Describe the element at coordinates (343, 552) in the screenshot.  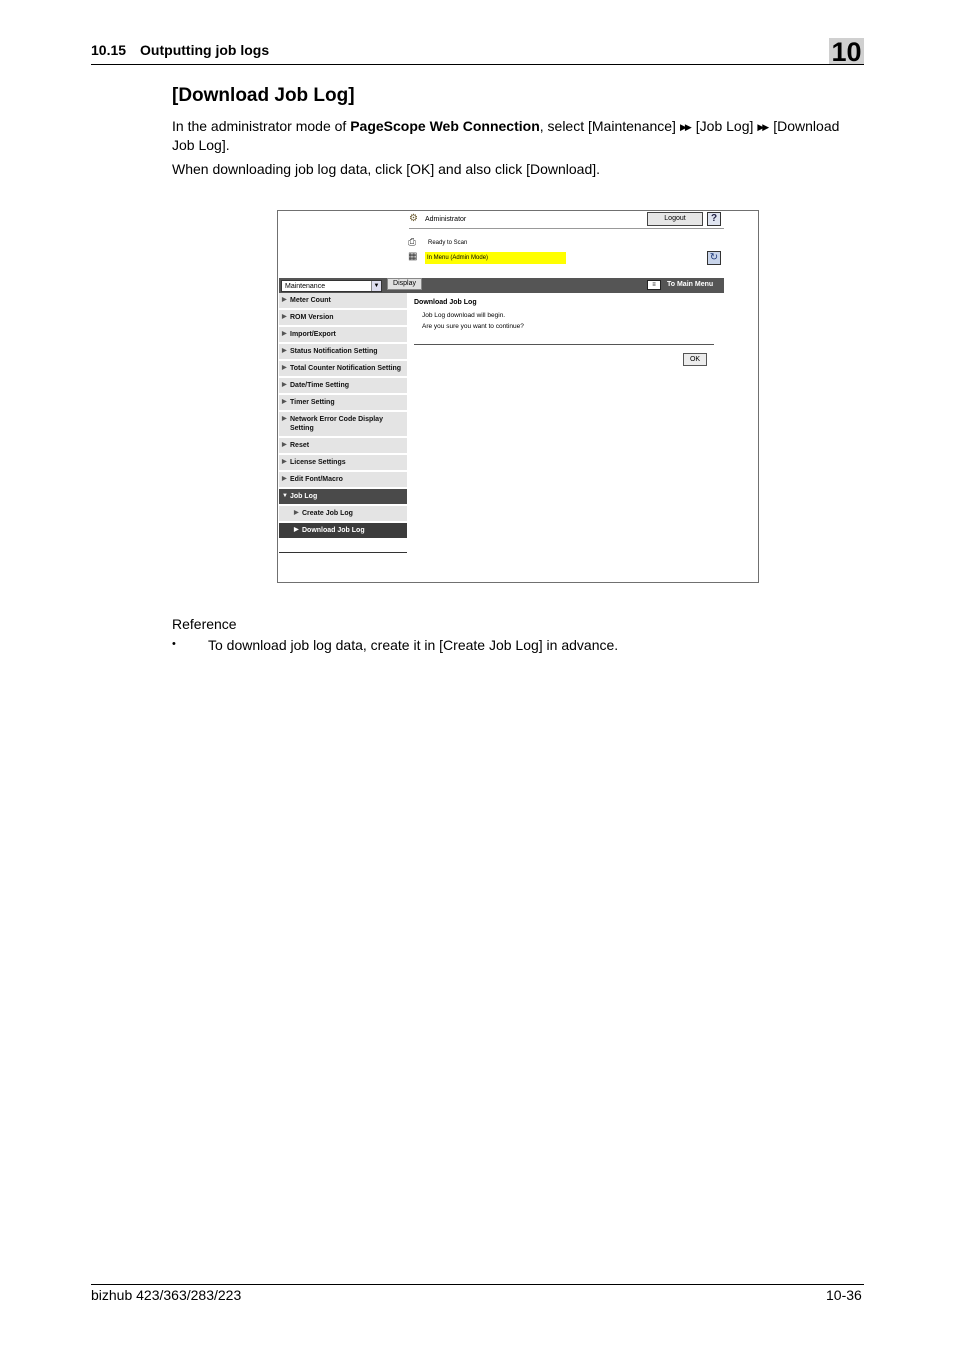
I see `sidebar-bottom-rule` at that location.